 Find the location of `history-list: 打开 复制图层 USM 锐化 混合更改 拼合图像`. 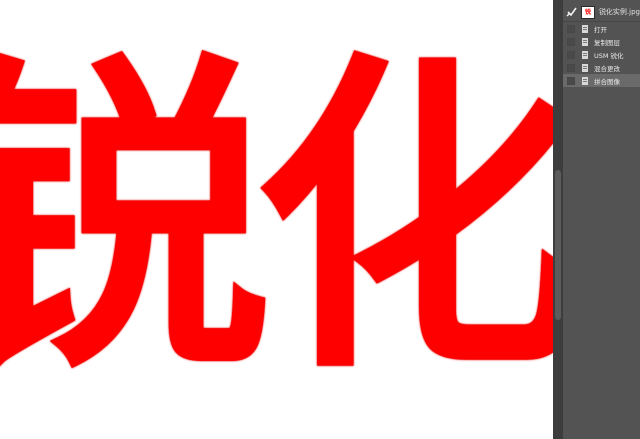

history-list: 打开 复制图层 USM 锐化 混合更改 拼合图像 is located at coordinates (601, 54).